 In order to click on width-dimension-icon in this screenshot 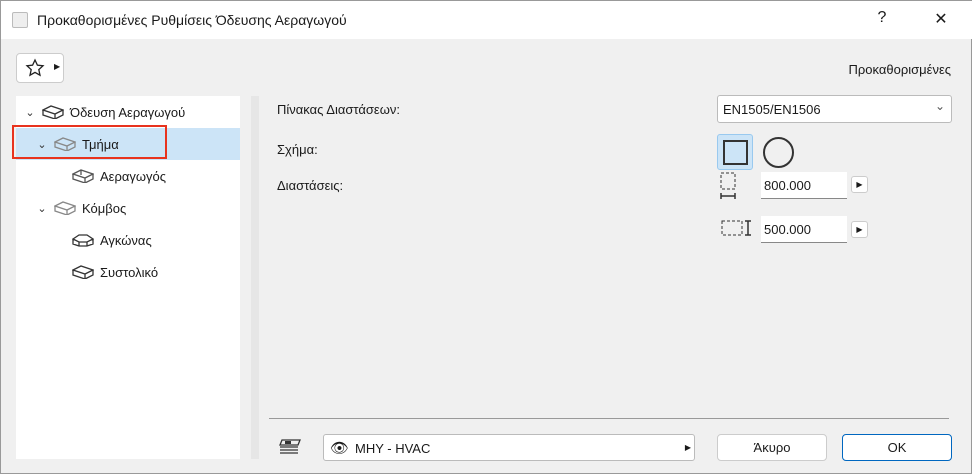, I will do `click(728, 185)`.